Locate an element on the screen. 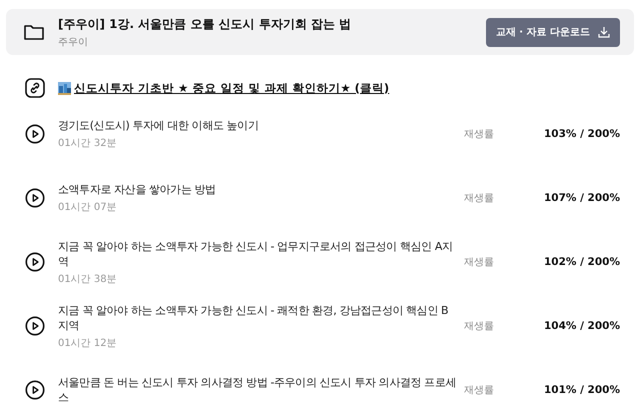 The width and height of the screenshot is (640, 420). lesson-duration: 01시간 07분 is located at coordinates (88, 207).